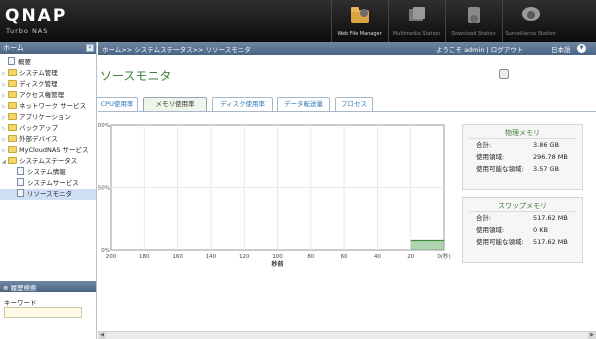 The height and width of the screenshot is (339, 596). Describe the element at coordinates (592, 335) in the screenshot. I see `scroll-right-icon: ▶` at that location.